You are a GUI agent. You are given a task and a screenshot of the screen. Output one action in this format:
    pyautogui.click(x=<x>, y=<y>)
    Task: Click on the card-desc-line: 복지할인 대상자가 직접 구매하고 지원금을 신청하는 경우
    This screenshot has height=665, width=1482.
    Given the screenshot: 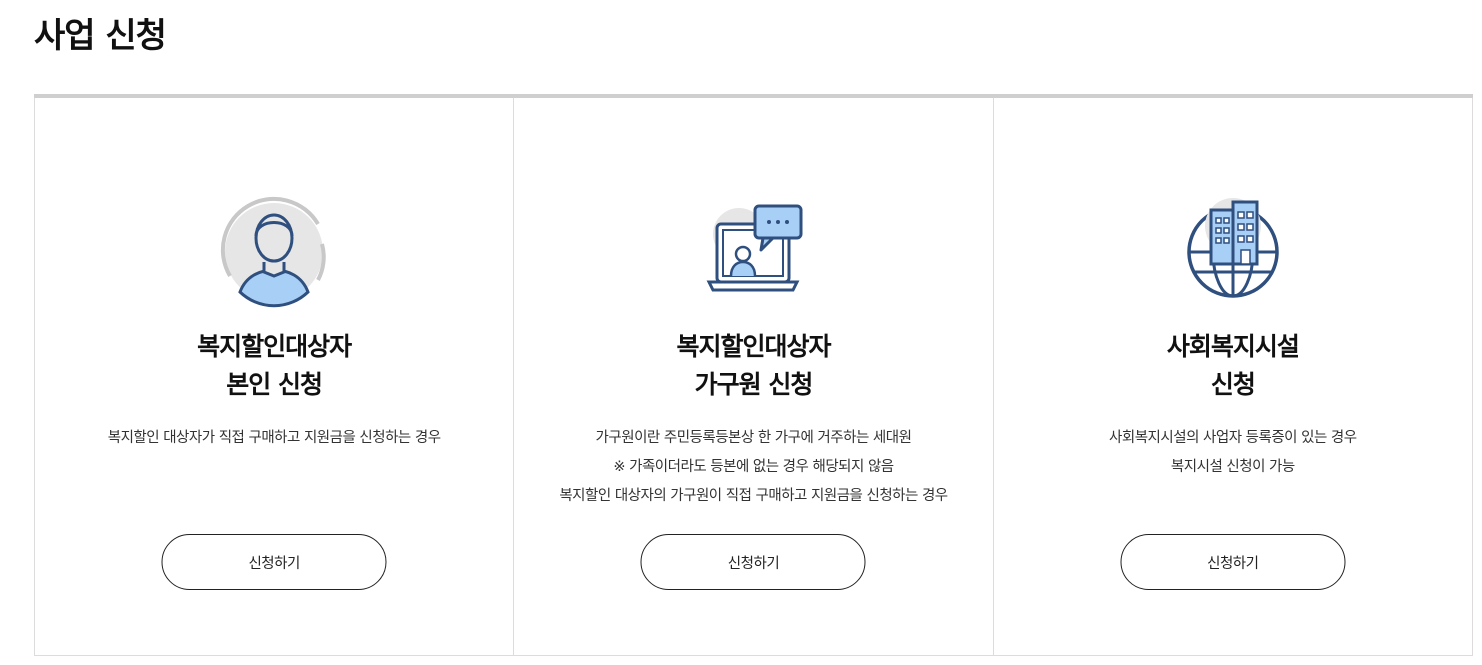 What is the action you would take?
    pyautogui.click(x=274, y=438)
    